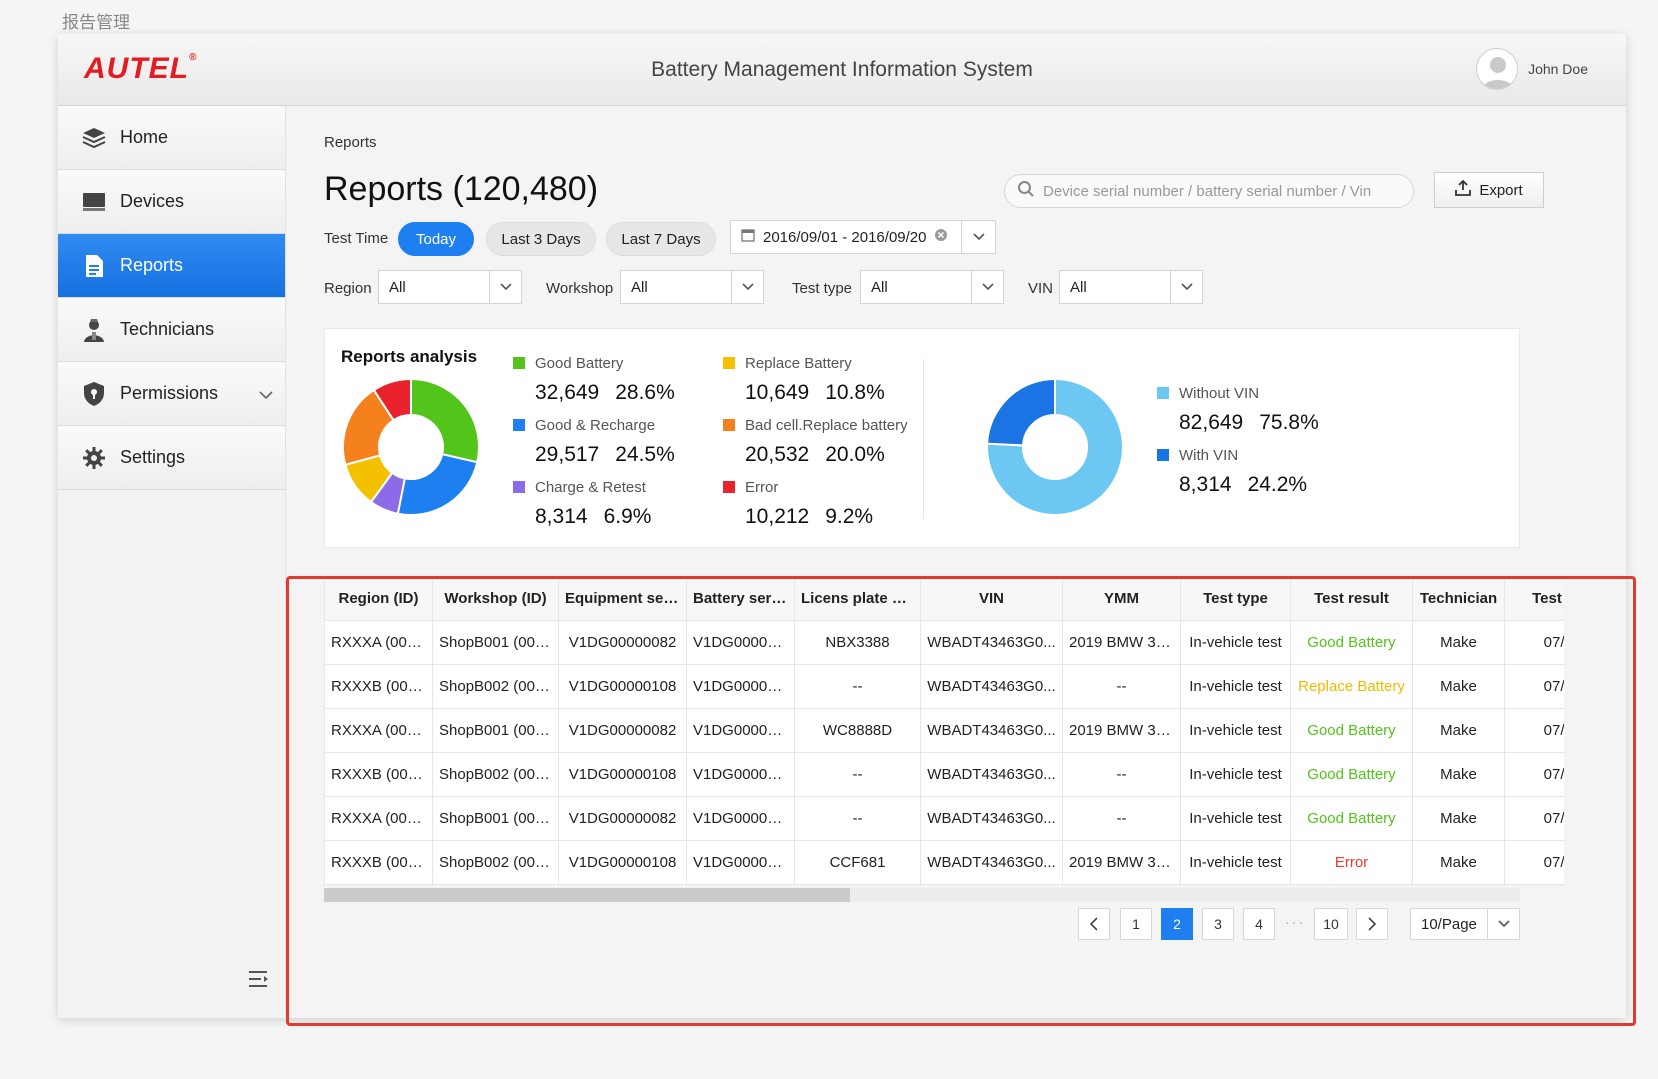  I want to click on table-header-cell: Test type, so click(1235, 598).